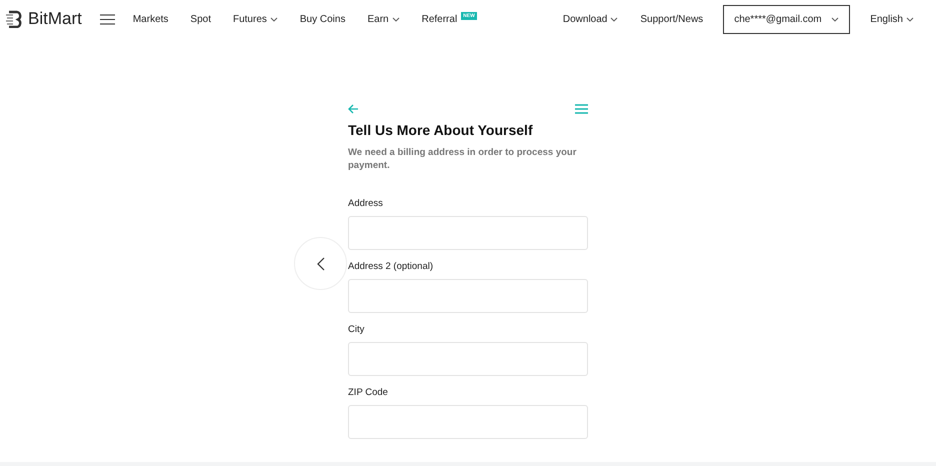 Image resolution: width=936 pixels, height=466 pixels. I want to click on nav-link: Earn, so click(383, 19).